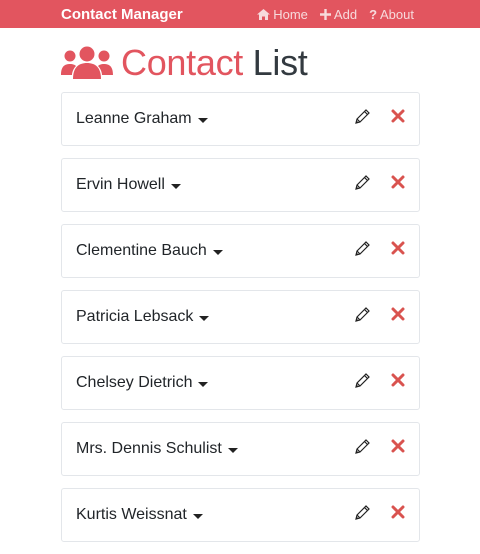 This screenshot has width=480, height=554. Describe the element at coordinates (240, 251) in the screenshot. I see `contact-card: Clementine Bauch` at that location.